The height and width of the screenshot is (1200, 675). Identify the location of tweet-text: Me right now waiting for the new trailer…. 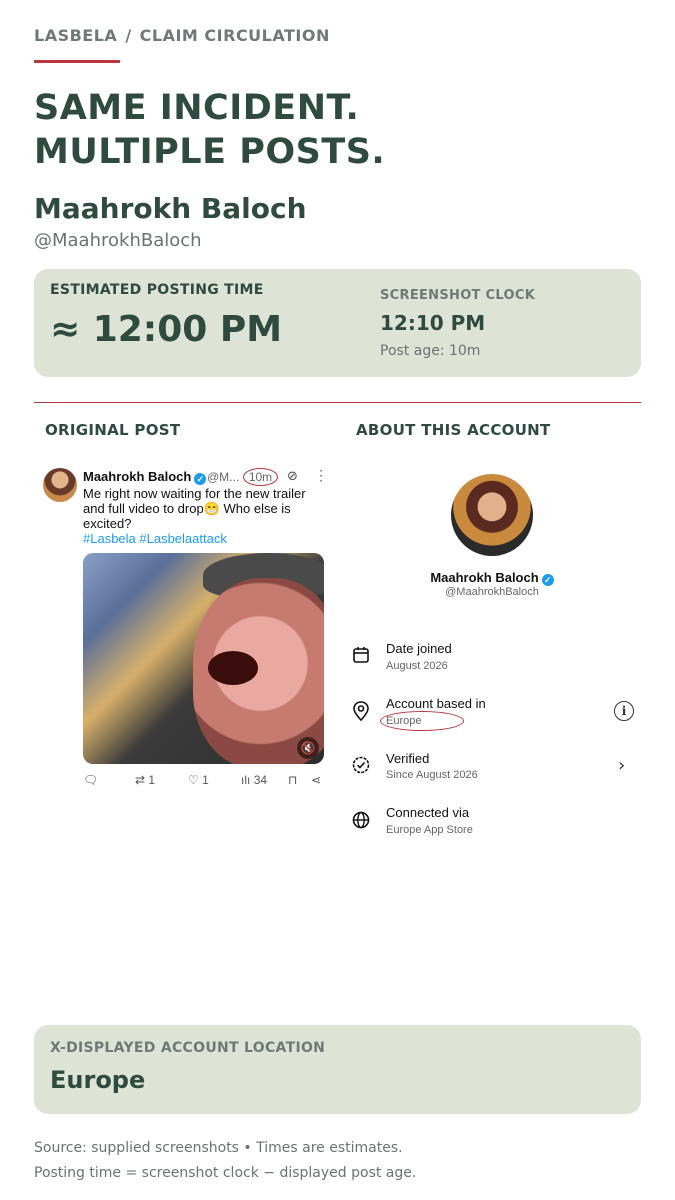
(194, 508).